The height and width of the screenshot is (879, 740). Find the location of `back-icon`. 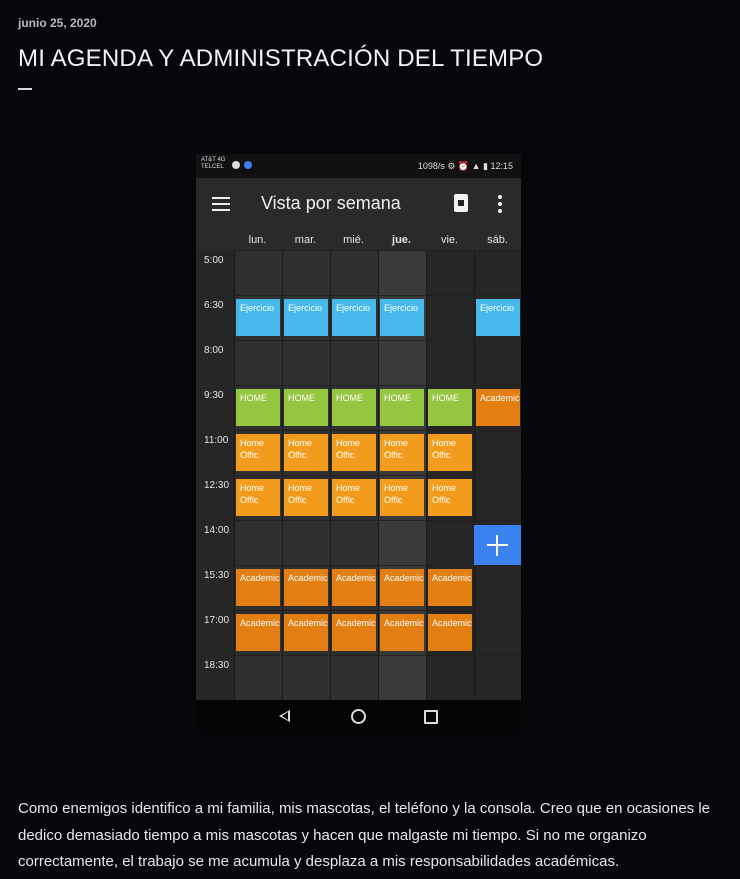

back-icon is located at coordinates (284, 716).